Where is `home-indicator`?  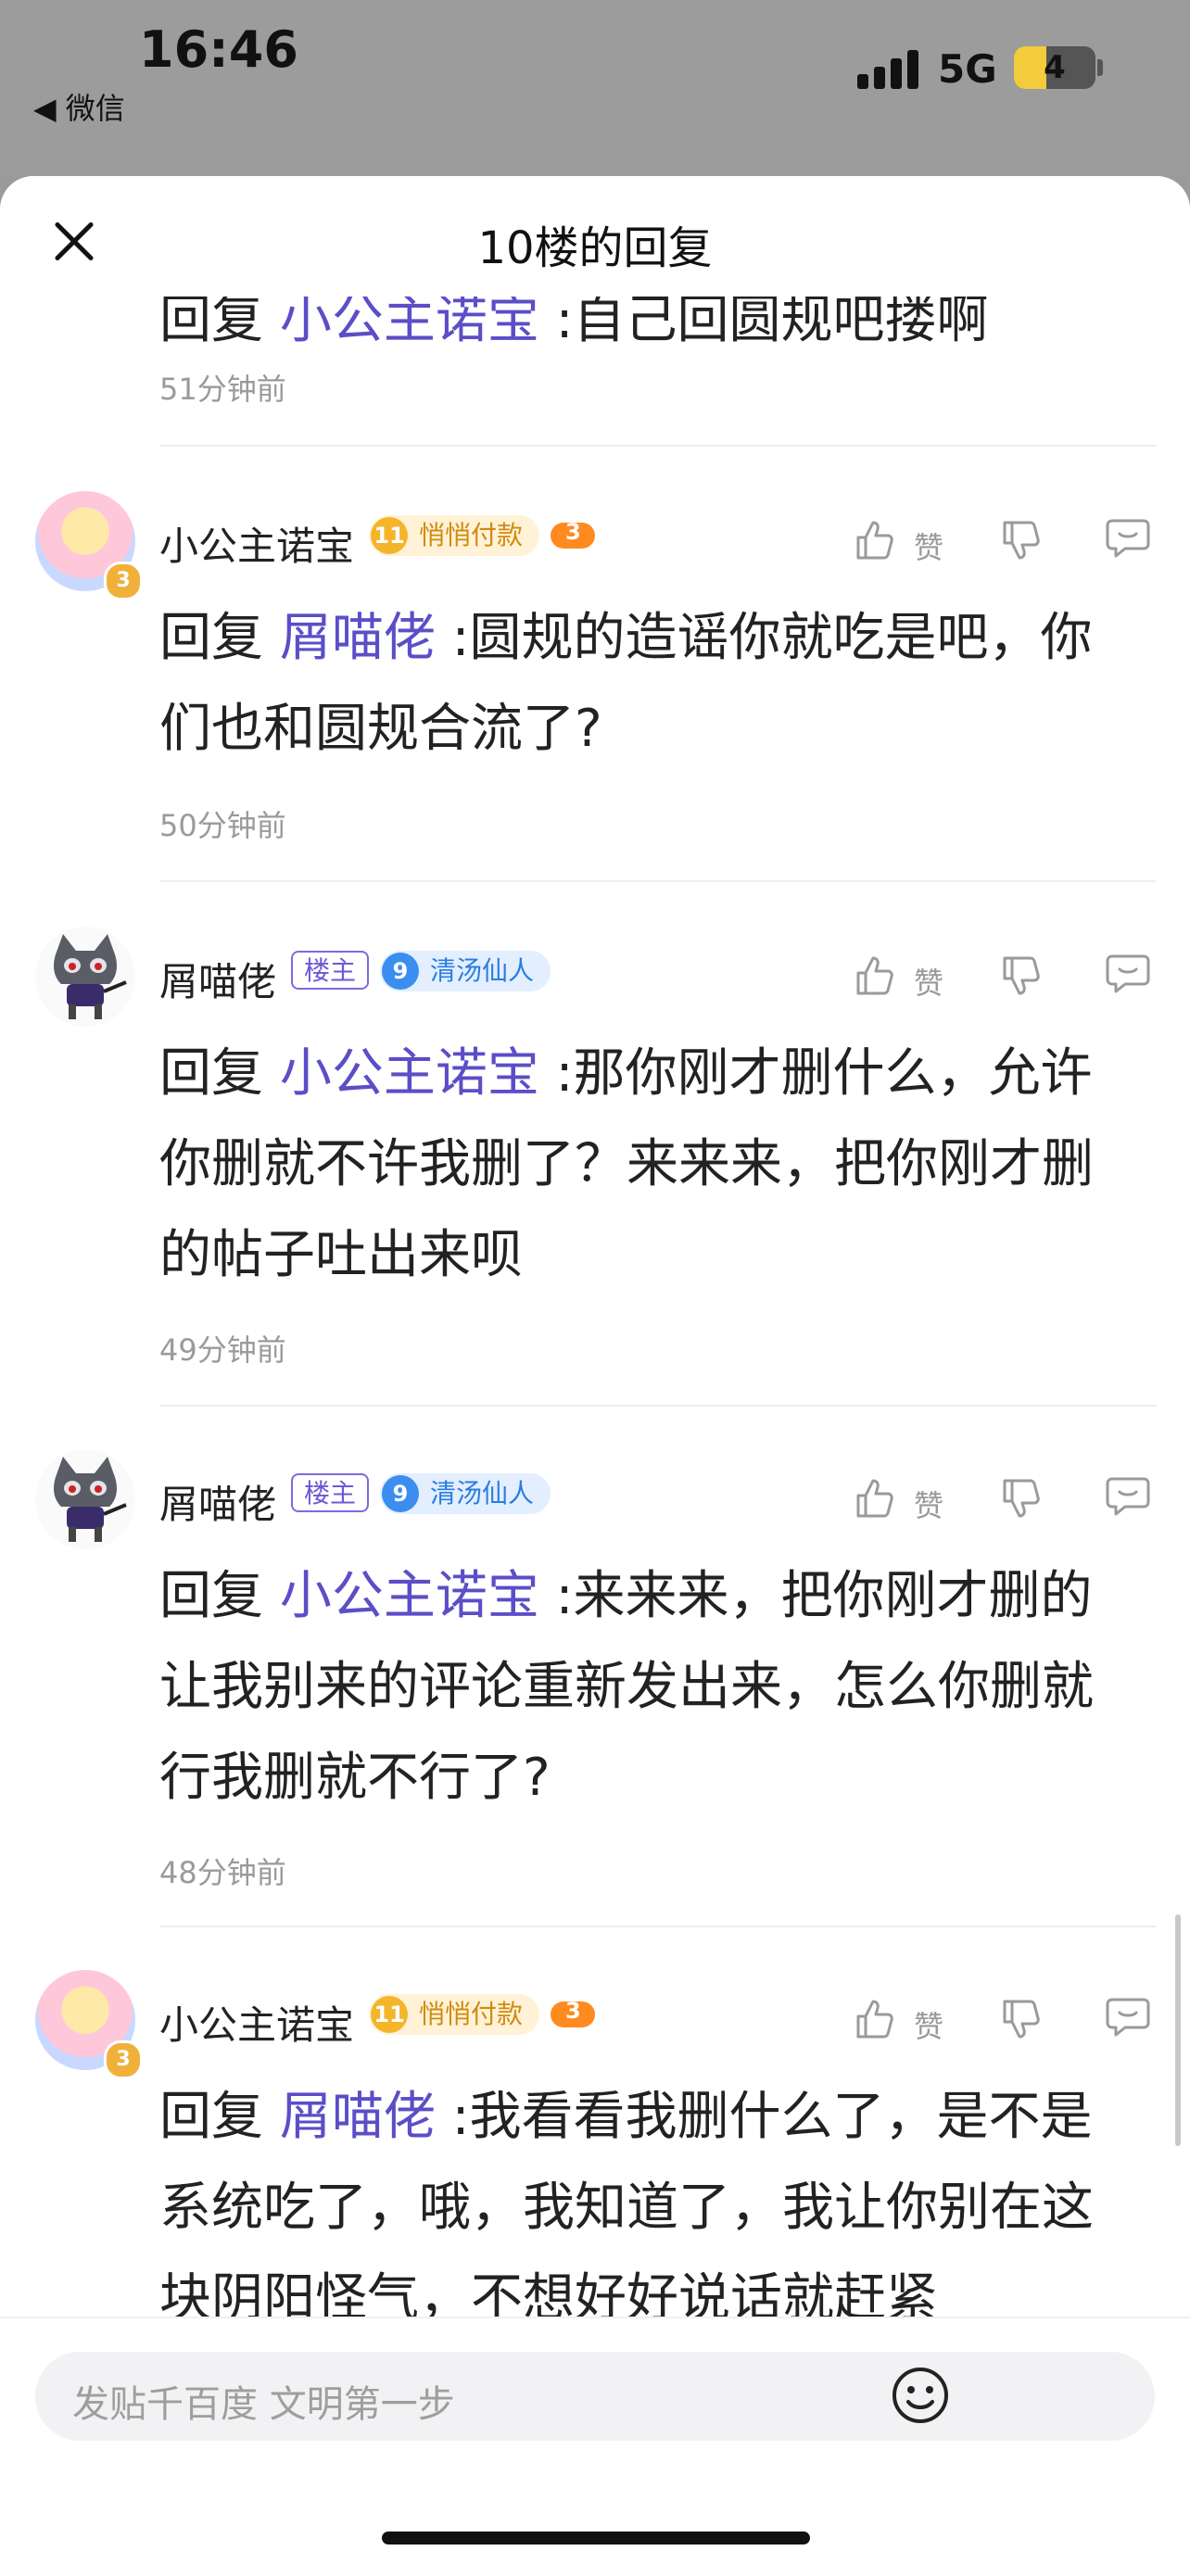
home-indicator is located at coordinates (596, 2538).